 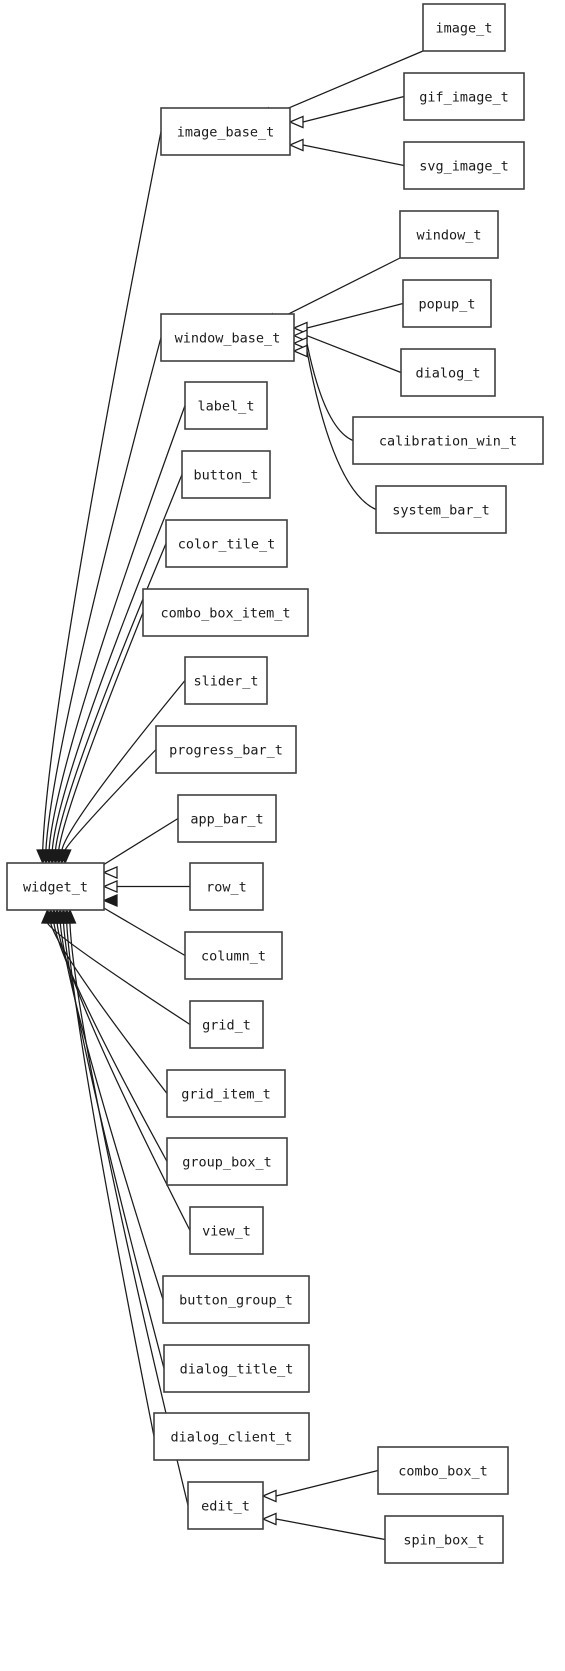 I want to click on class-node-label-dialog_client_t: dialog_client_t, so click(x=232, y=1438).